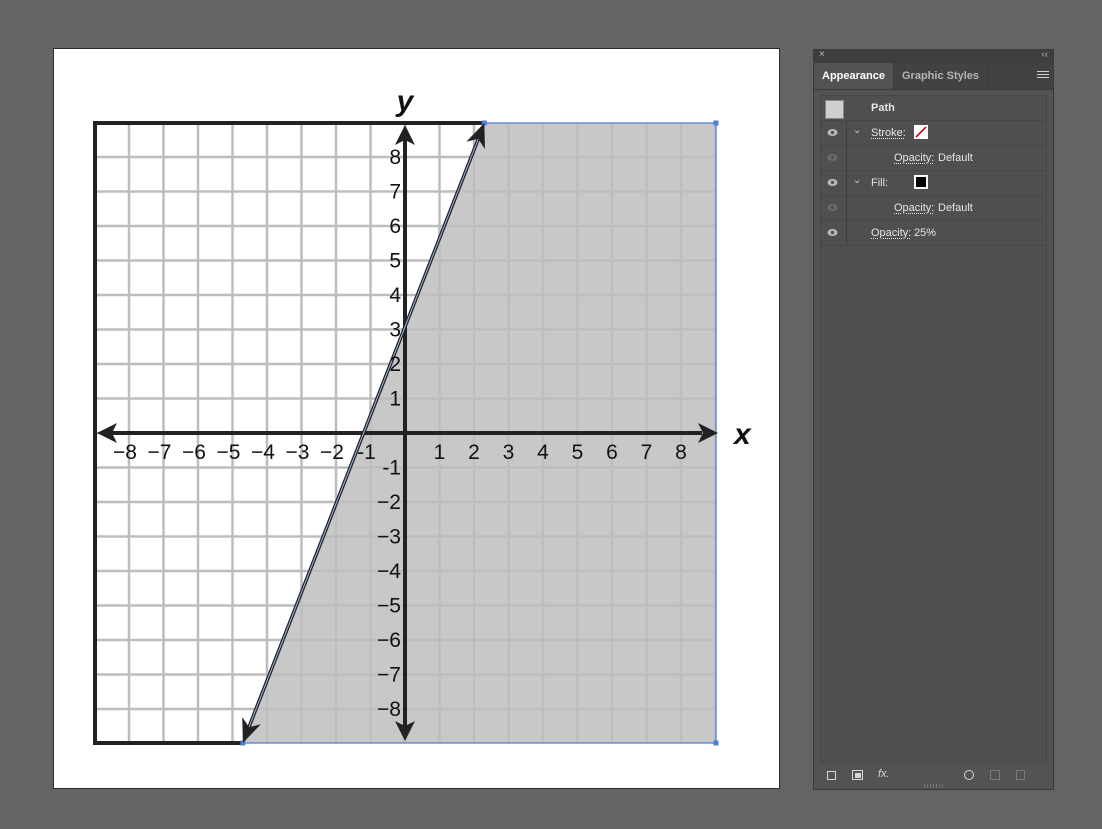 This screenshot has width=1102, height=829. I want to click on duplicate-item-icon, so click(995, 775).